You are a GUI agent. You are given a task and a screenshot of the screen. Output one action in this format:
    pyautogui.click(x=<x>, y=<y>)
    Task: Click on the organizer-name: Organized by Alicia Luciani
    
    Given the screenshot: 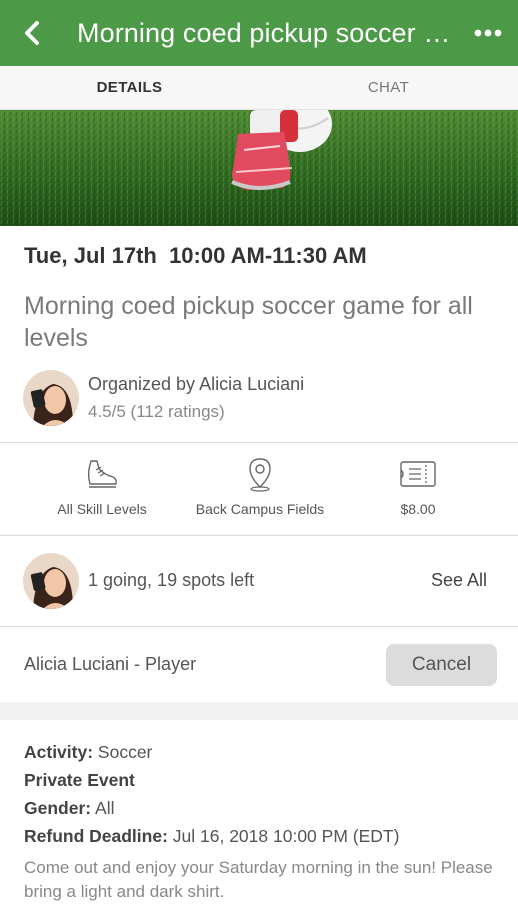 What is the action you would take?
    pyautogui.click(x=196, y=384)
    